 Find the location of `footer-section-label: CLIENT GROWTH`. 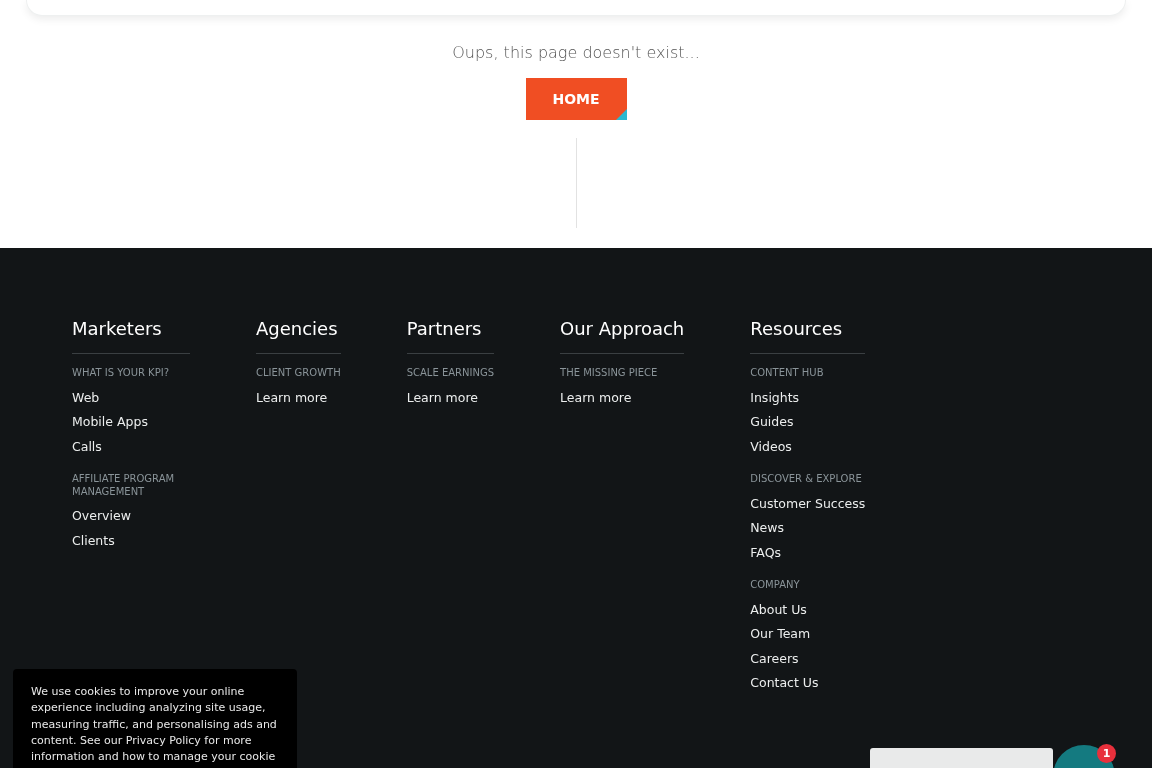

footer-section-label: CLIENT GROWTH is located at coordinates (298, 373).